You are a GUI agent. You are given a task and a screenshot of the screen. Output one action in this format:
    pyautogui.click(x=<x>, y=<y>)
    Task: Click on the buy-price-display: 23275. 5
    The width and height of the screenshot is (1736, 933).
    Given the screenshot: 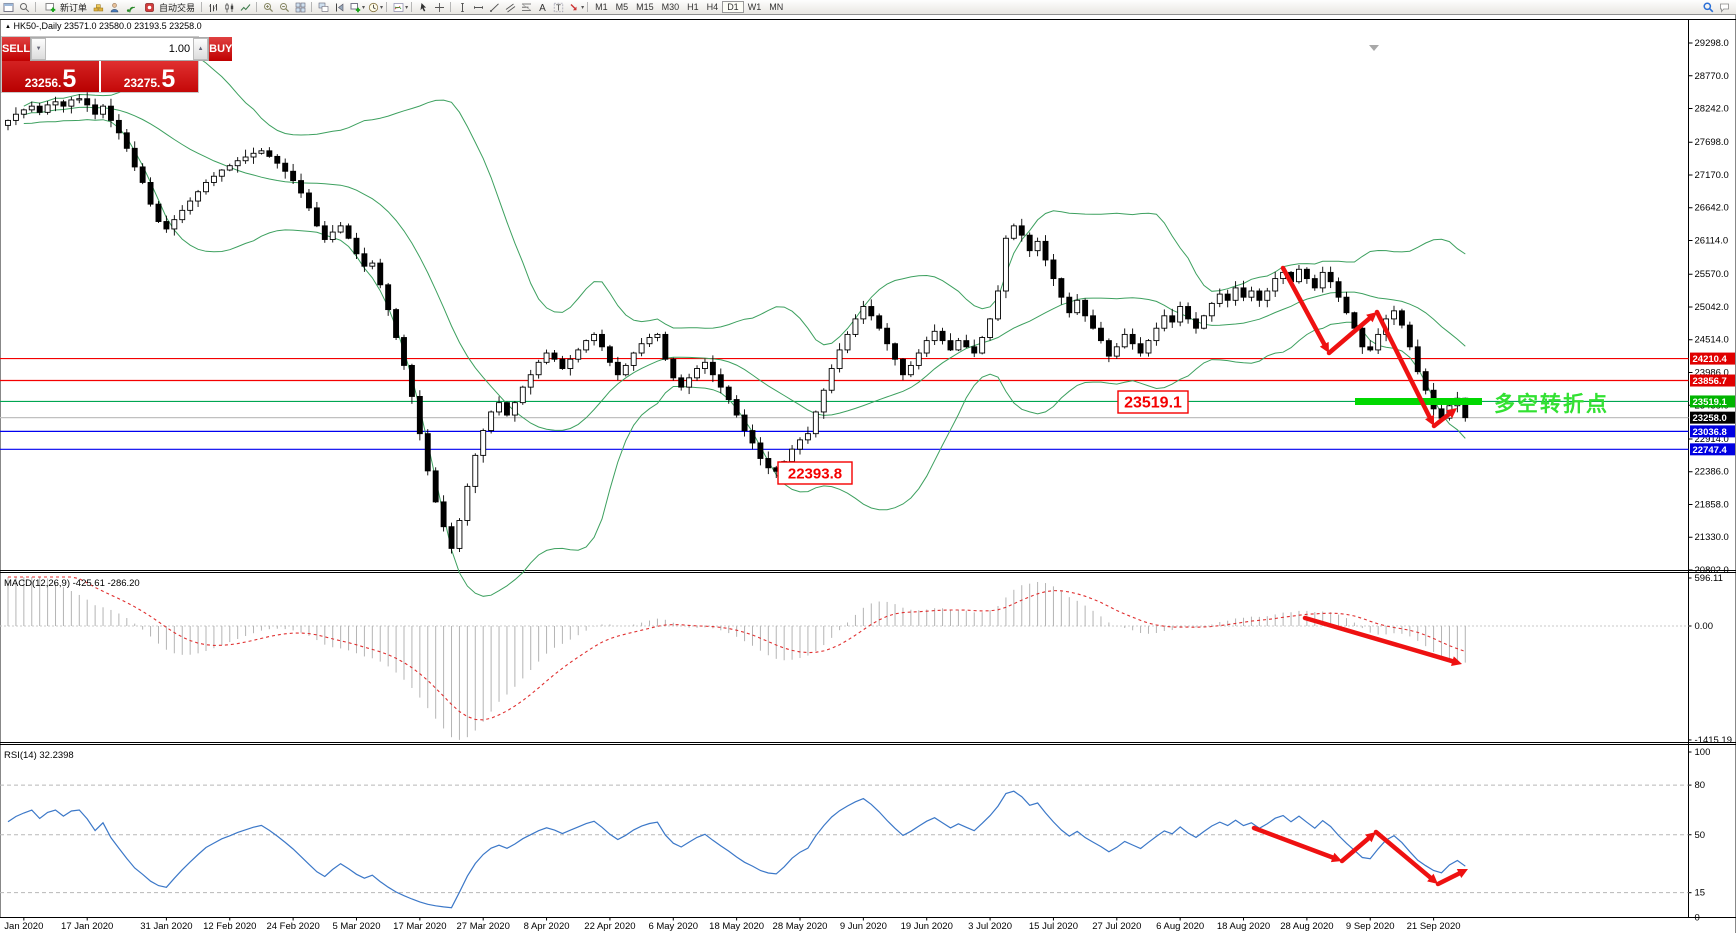 What is the action you would take?
    pyautogui.click(x=149, y=76)
    